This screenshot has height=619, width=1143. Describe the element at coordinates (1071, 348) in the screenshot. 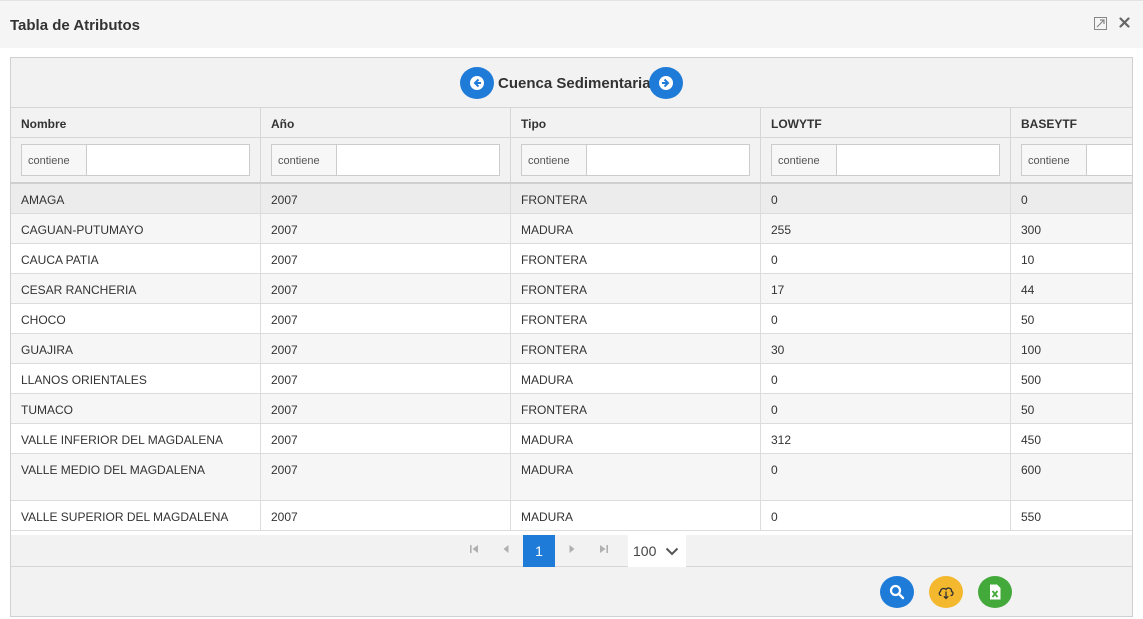

I see `table-cell-baseytf: 100` at that location.